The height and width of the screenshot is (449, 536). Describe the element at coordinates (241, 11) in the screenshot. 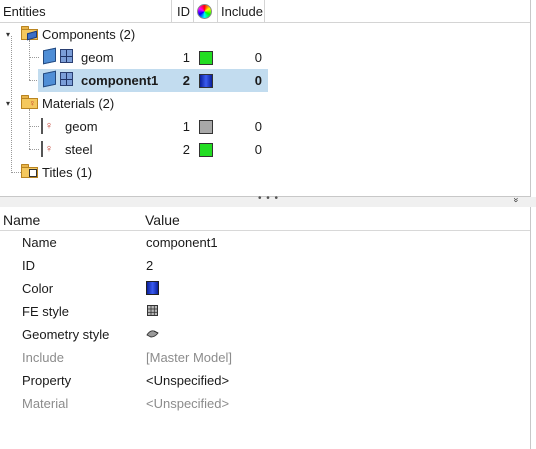

I see `include-column-header: Include` at that location.